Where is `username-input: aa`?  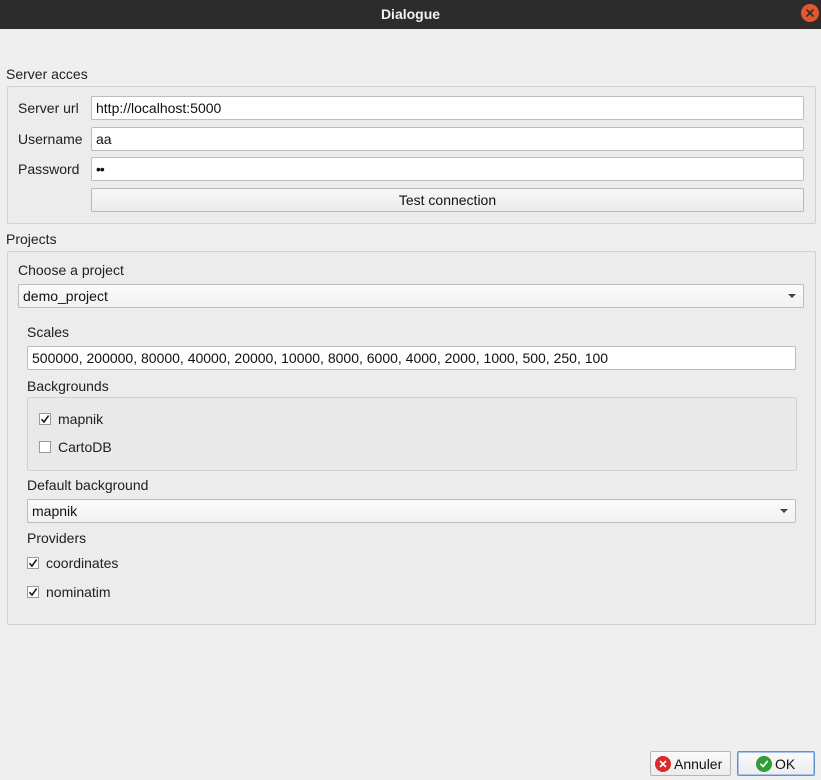 username-input: aa is located at coordinates (447, 139).